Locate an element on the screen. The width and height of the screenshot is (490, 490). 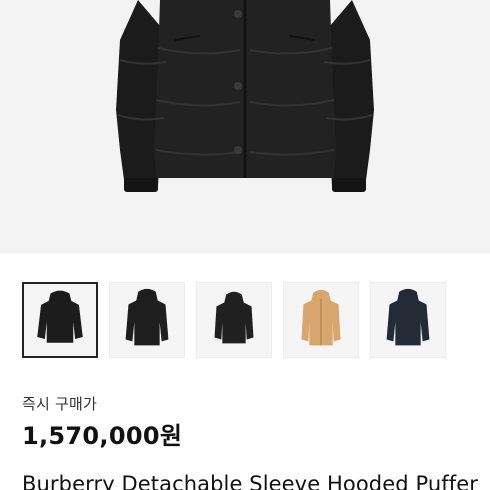
tan-puffer-jacket-thumbnail is located at coordinates (321, 320).